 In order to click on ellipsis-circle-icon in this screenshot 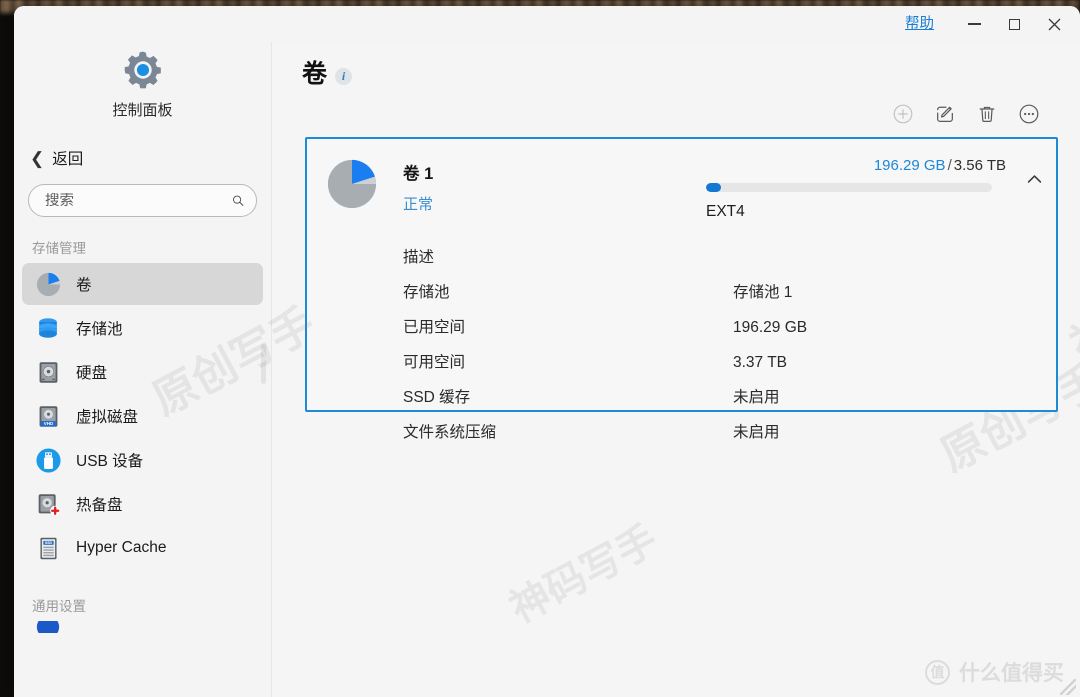, I will do `click(1029, 114)`.